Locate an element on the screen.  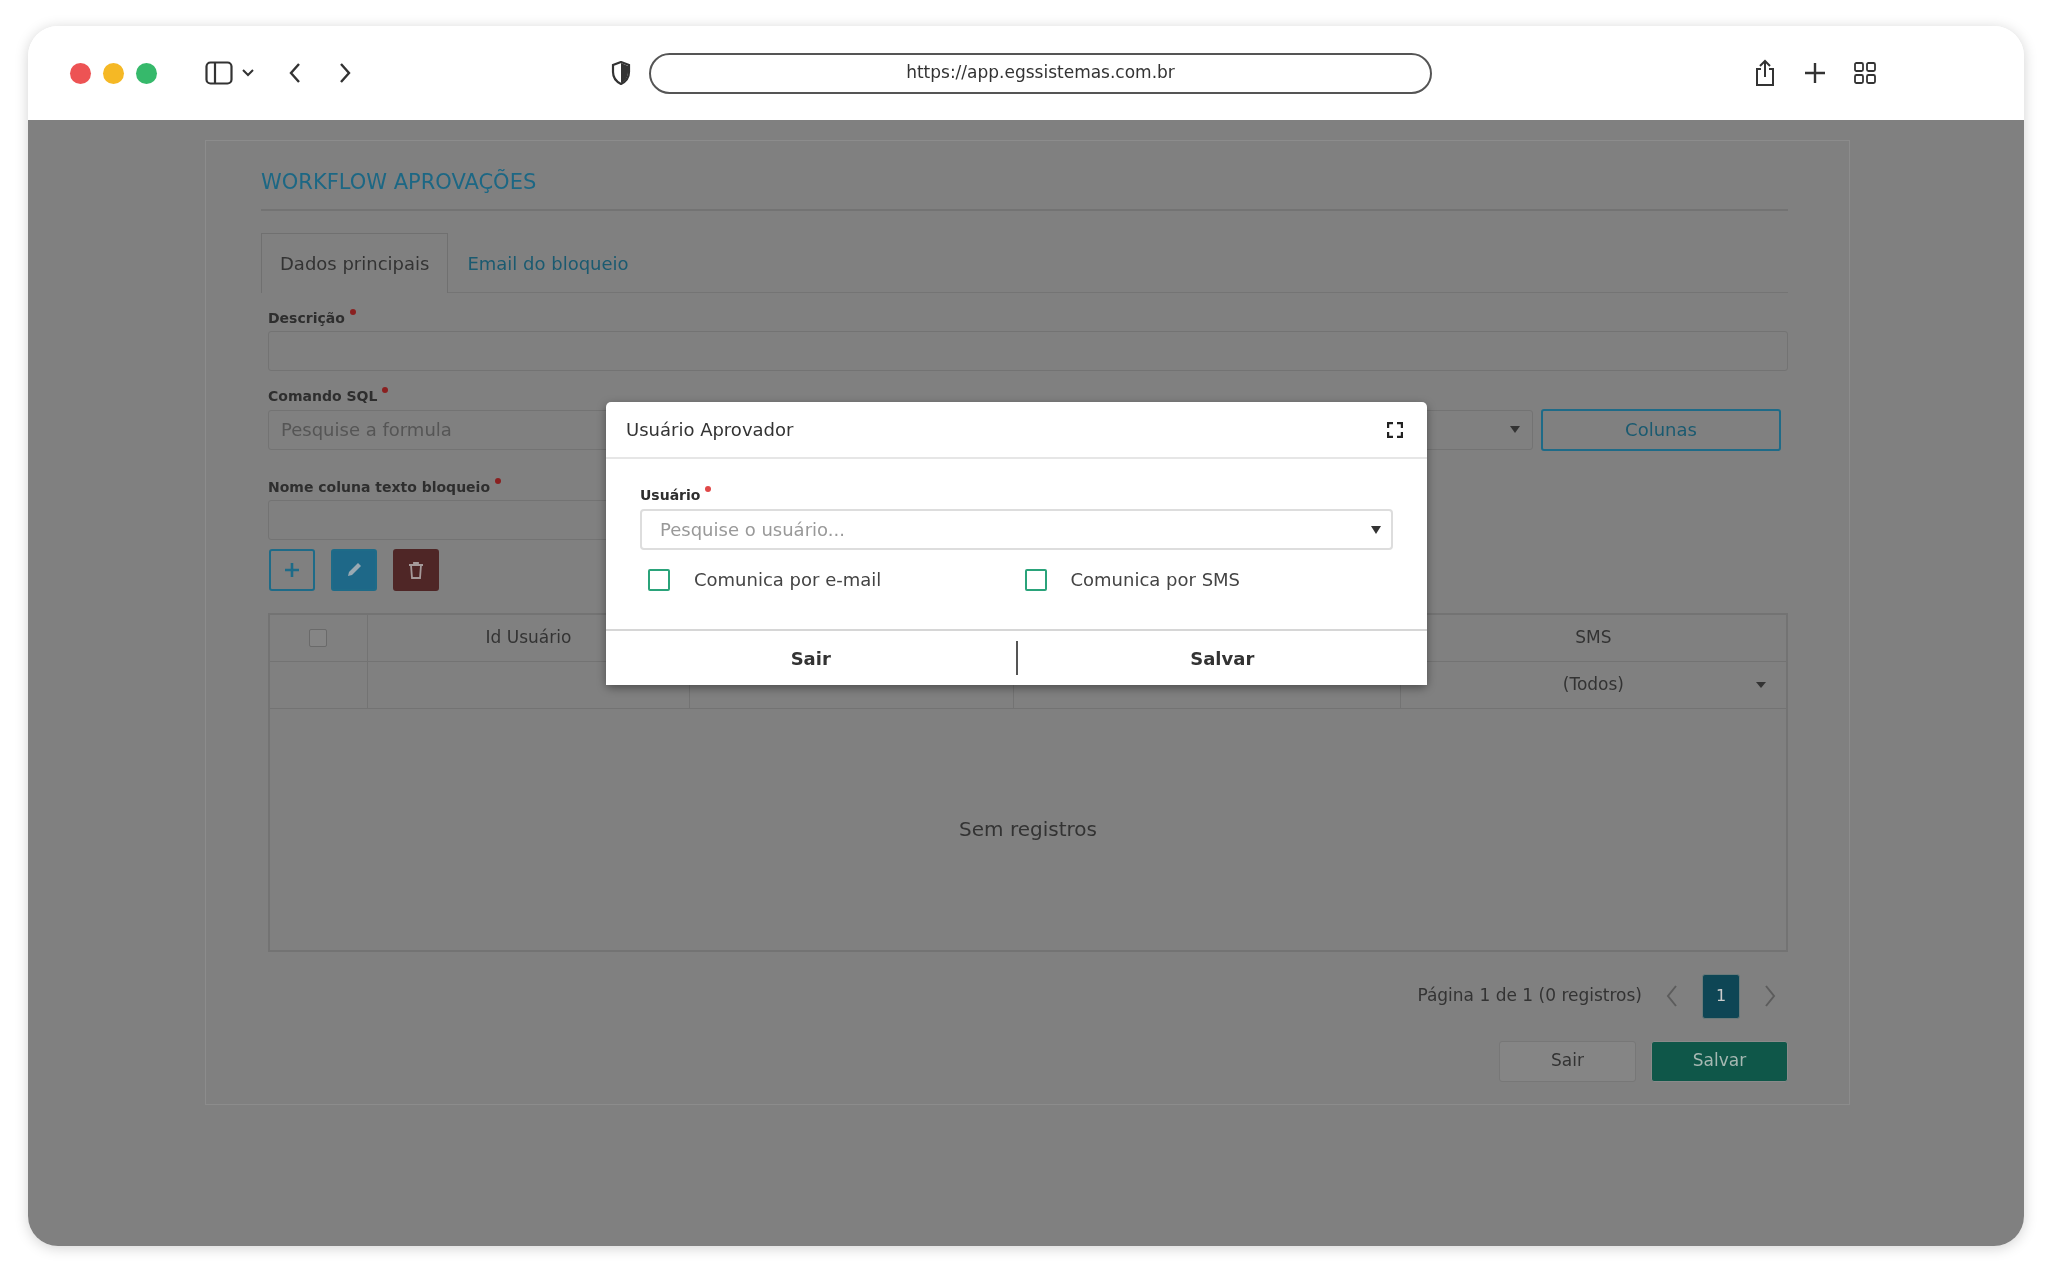
share-icon is located at coordinates (1765, 73).